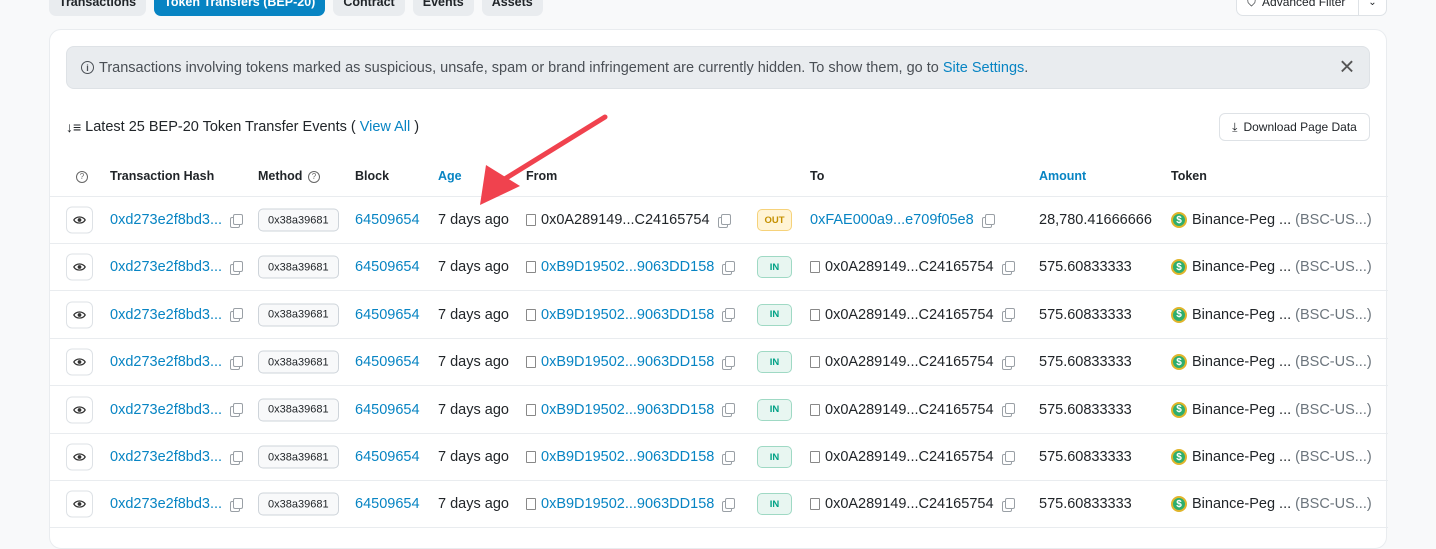 Image resolution: width=1436 pixels, height=549 pixels. What do you see at coordinates (240, 8) in the screenshot?
I see `tab-token-transfers: Token Transfers (BEP-20)` at bounding box center [240, 8].